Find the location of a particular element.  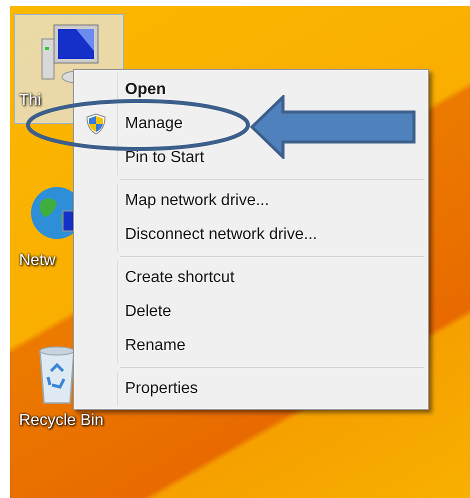

menu-item: Pin to Start is located at coordinates (142, 158).